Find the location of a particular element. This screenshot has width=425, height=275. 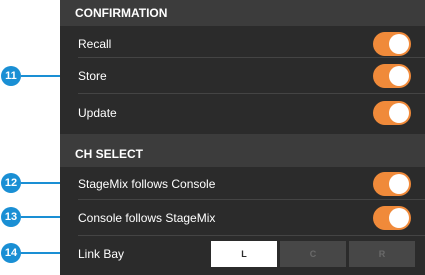

update-toggle is located at coordinates (392, 113).